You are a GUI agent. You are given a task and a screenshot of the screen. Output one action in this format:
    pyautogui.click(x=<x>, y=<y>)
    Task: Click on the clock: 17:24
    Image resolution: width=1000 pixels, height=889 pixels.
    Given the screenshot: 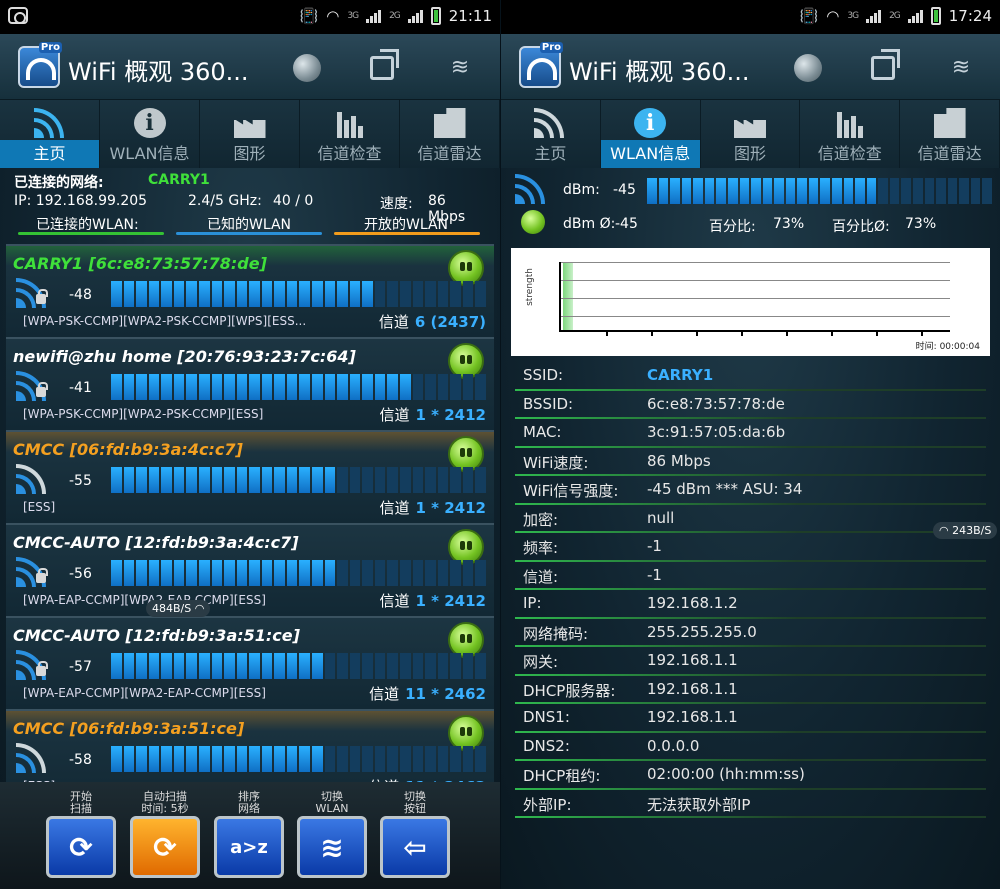 What is the action you would take?
    pyautogui.click(x=970, y=16)
    